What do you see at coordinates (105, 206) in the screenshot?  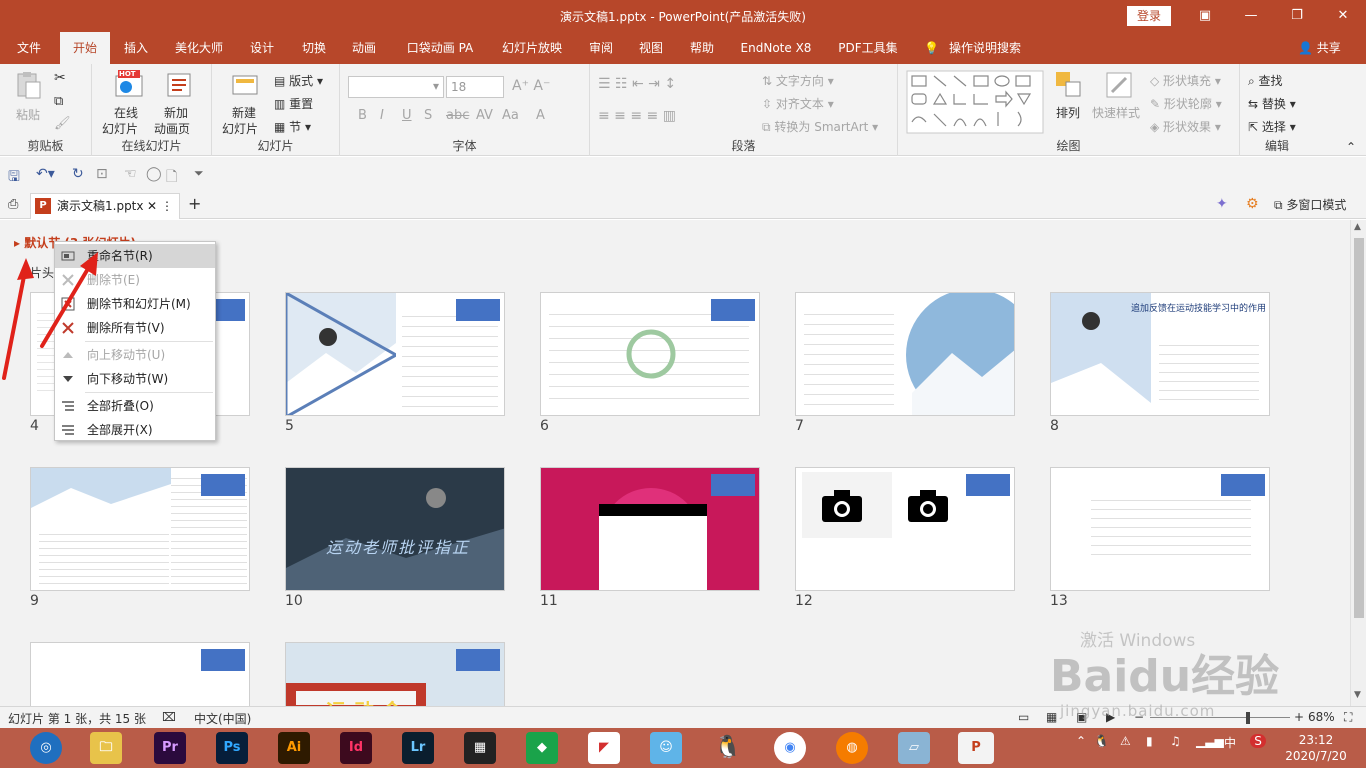 I see `document-tab: P 演示文稿1.pptx ✕ ⋮` at bounding box center [105, 206].